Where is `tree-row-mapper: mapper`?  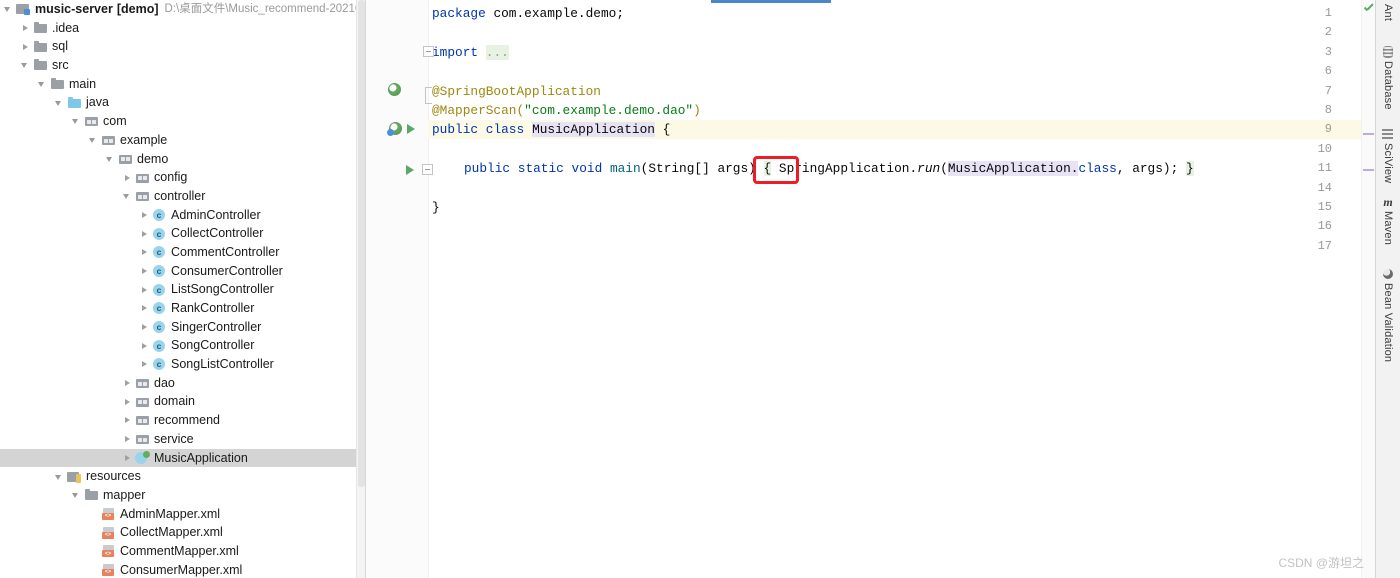
tree-row-mapper: mapper is located at coordinates (183, 495).